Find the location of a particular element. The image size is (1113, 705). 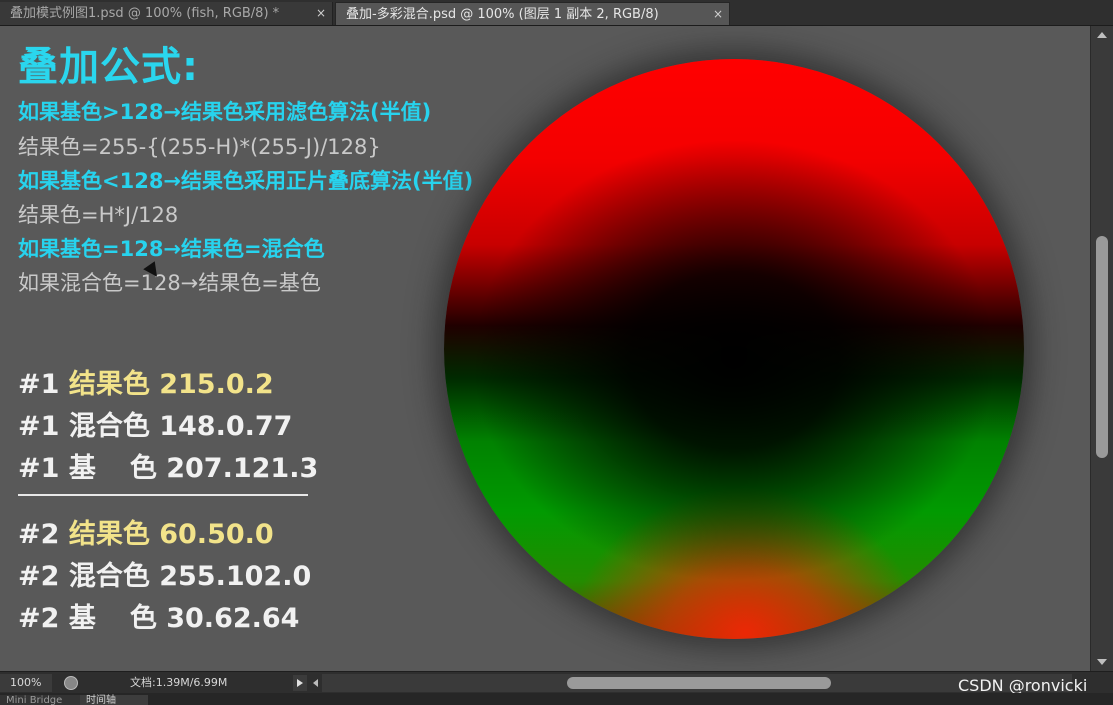

example1-result: #1 结果色 215.0.2 is located at coordinates (146, 381).